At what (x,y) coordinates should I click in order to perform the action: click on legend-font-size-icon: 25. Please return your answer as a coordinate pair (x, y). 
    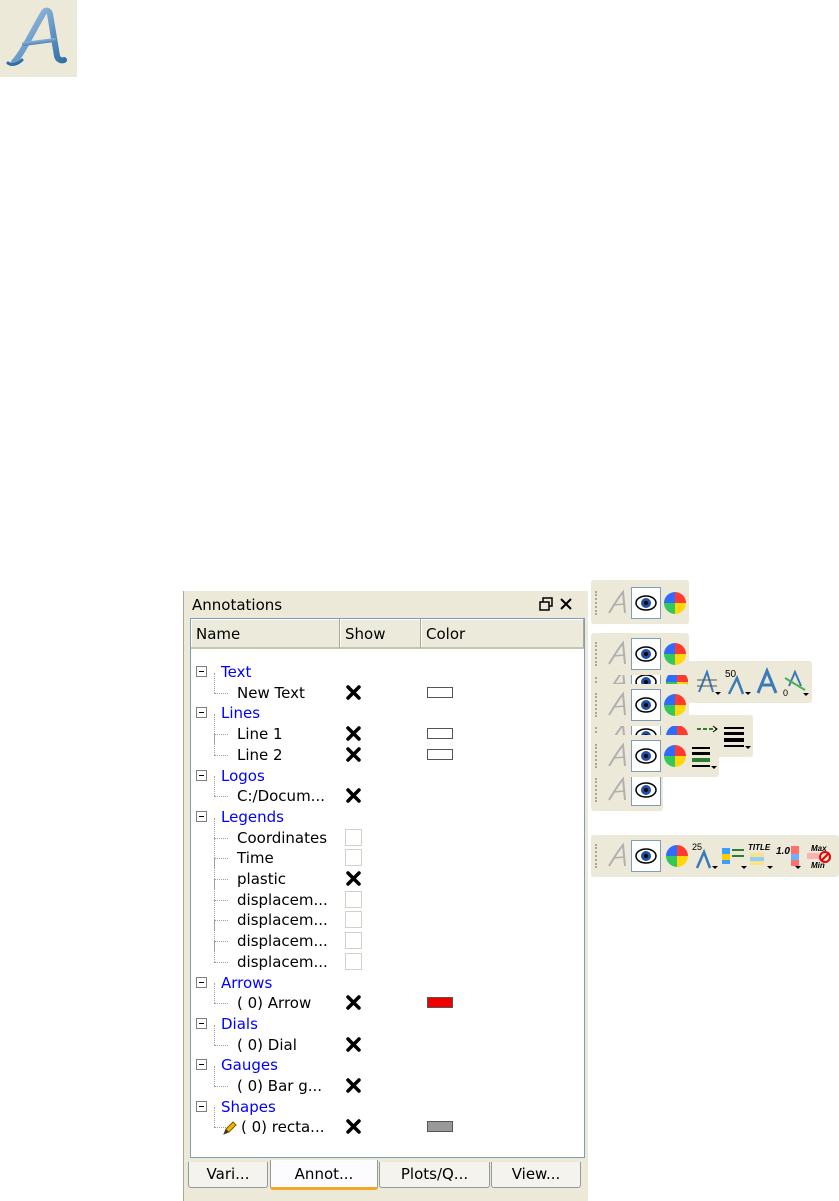
    Looking at the image, I should click on (706, 856).